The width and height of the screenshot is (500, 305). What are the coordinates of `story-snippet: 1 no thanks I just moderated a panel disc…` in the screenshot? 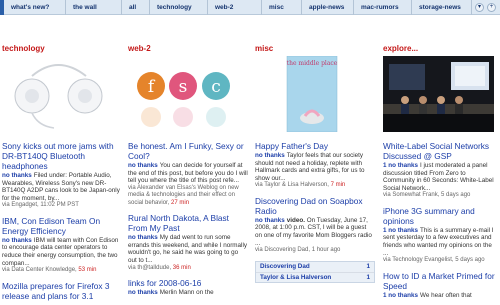 It's located at (438, 177).